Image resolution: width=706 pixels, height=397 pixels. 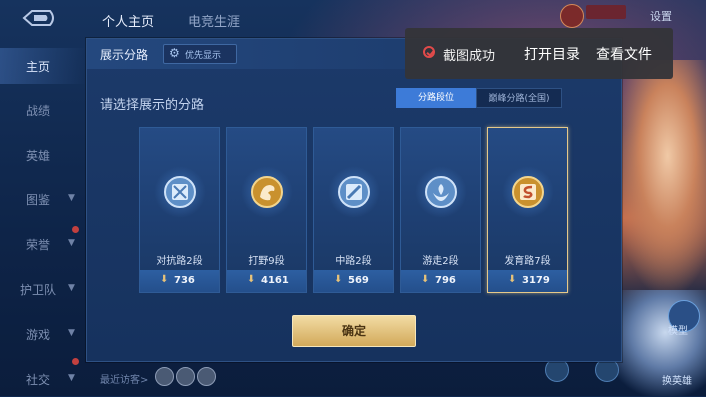 I want to click on sidebar-item-label: 图鉴, so click(x=38, y=200).